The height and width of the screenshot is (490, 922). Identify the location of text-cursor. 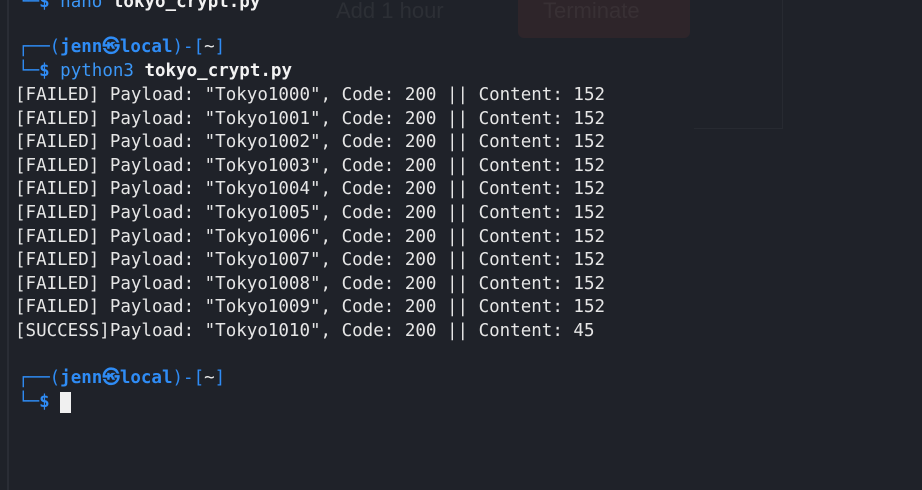
(65, 402).